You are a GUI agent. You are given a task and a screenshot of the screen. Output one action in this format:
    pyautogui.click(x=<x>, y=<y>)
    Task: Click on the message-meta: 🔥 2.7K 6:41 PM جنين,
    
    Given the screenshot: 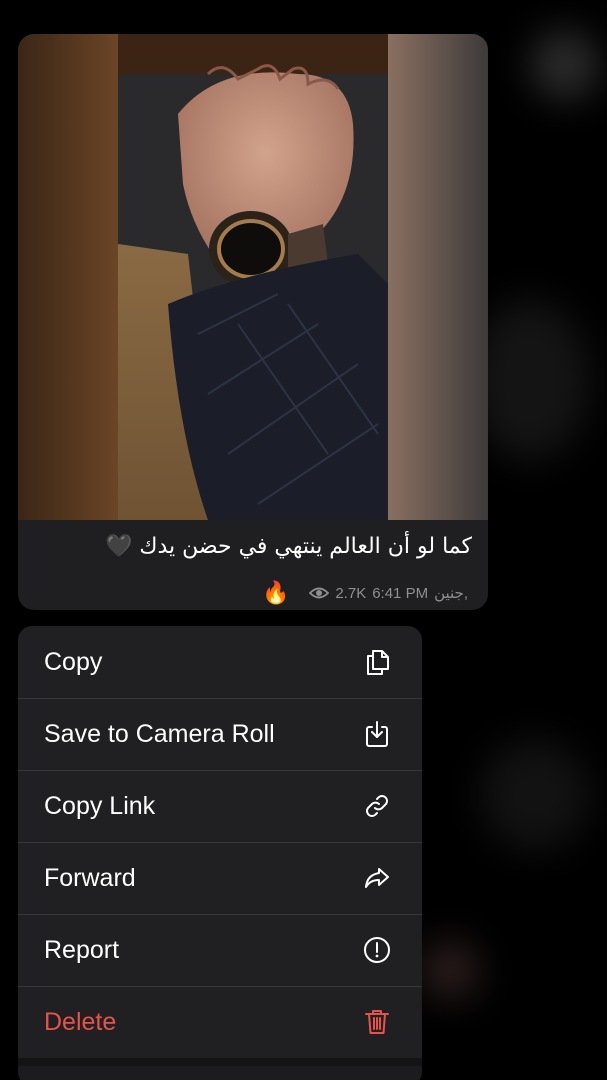 What is the action you would take?
    pyautogui.click(x=365, y=593)
    